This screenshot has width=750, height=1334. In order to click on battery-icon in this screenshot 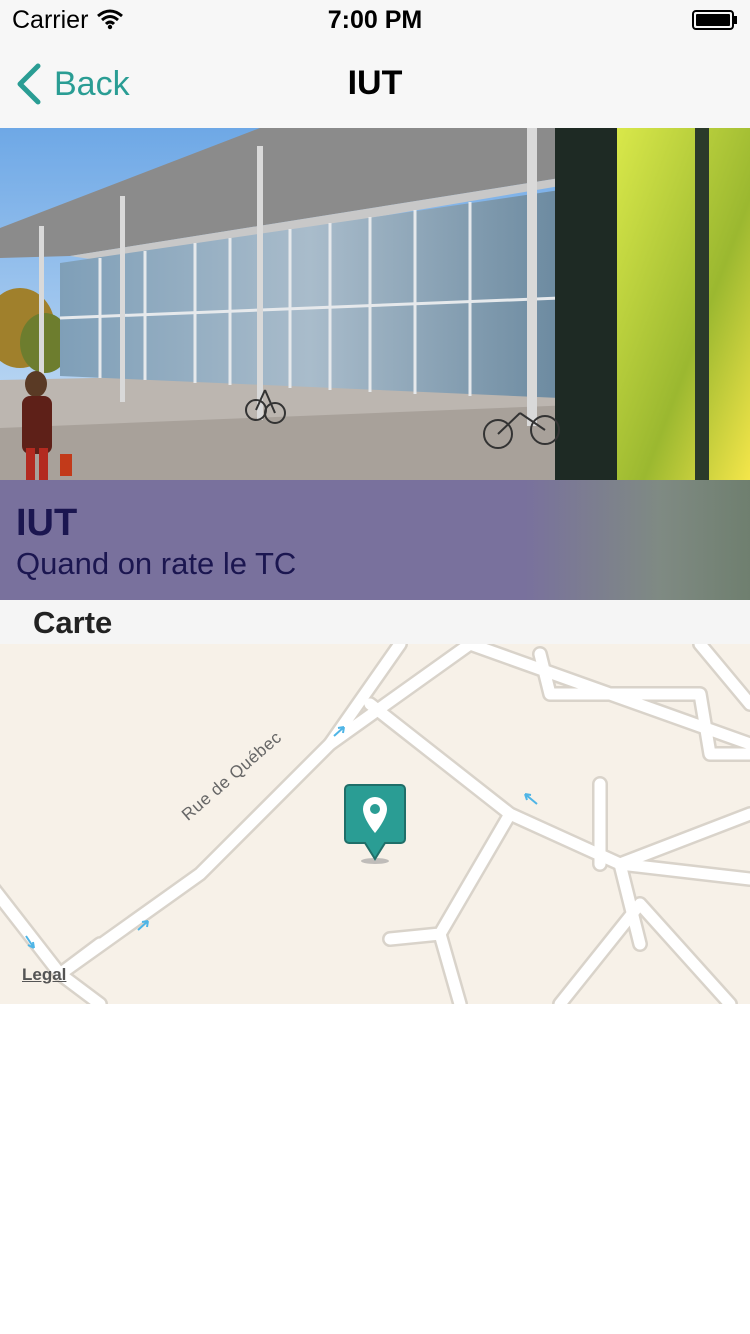, I will do `click(714, 20)`.